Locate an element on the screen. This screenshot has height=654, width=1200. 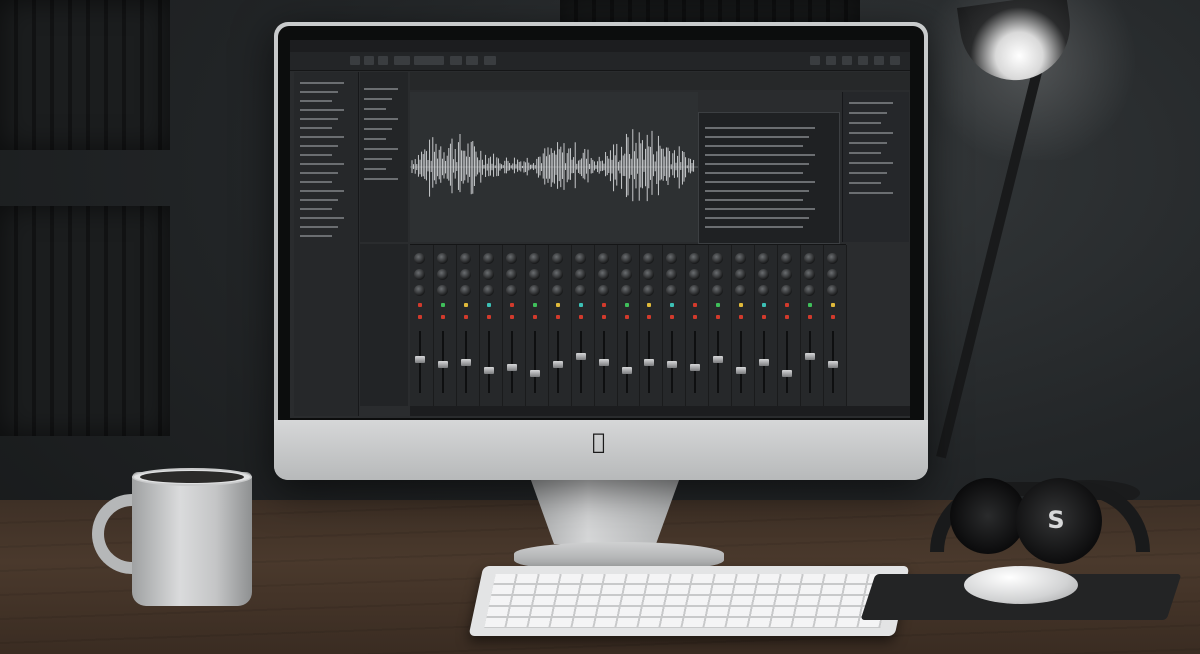
mouse is located at coordinates (1021, 585).